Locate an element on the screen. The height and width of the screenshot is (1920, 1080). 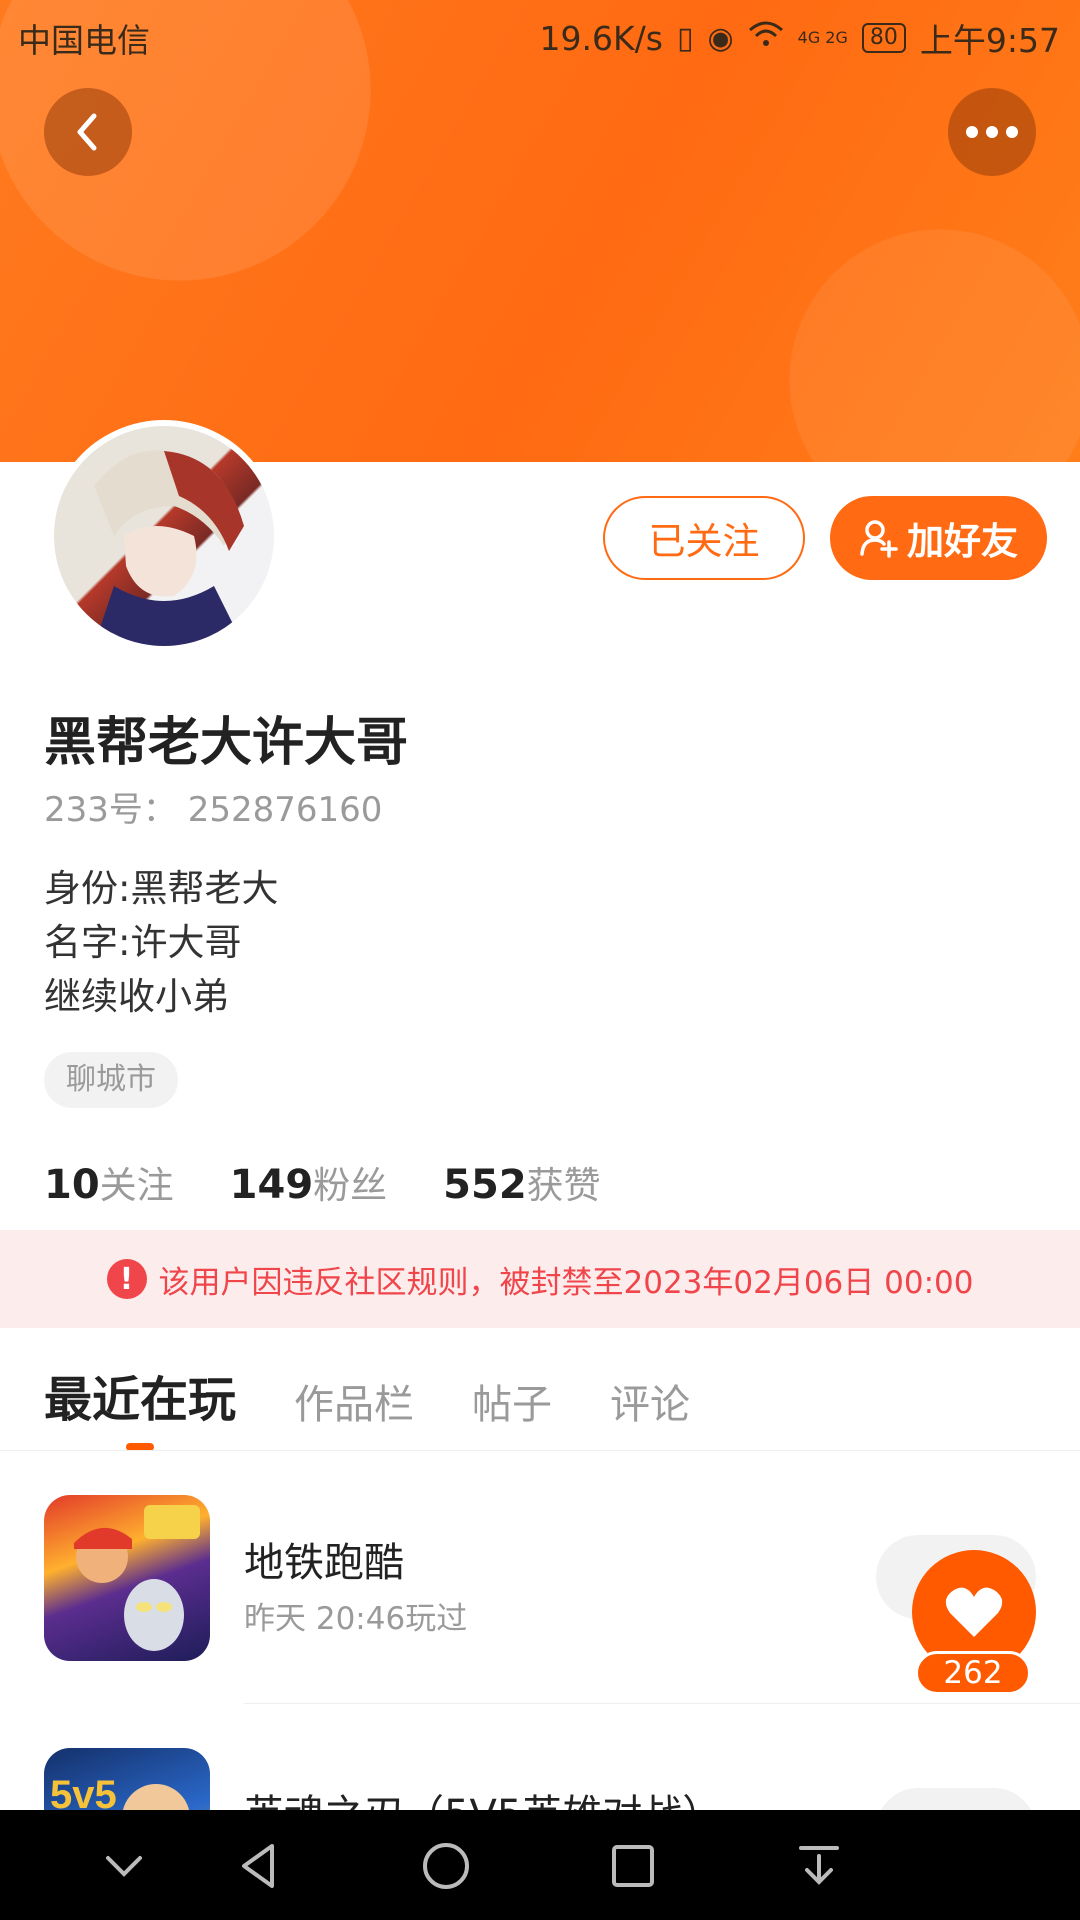
system-nav-bar is located at coordinates (540, 1865).